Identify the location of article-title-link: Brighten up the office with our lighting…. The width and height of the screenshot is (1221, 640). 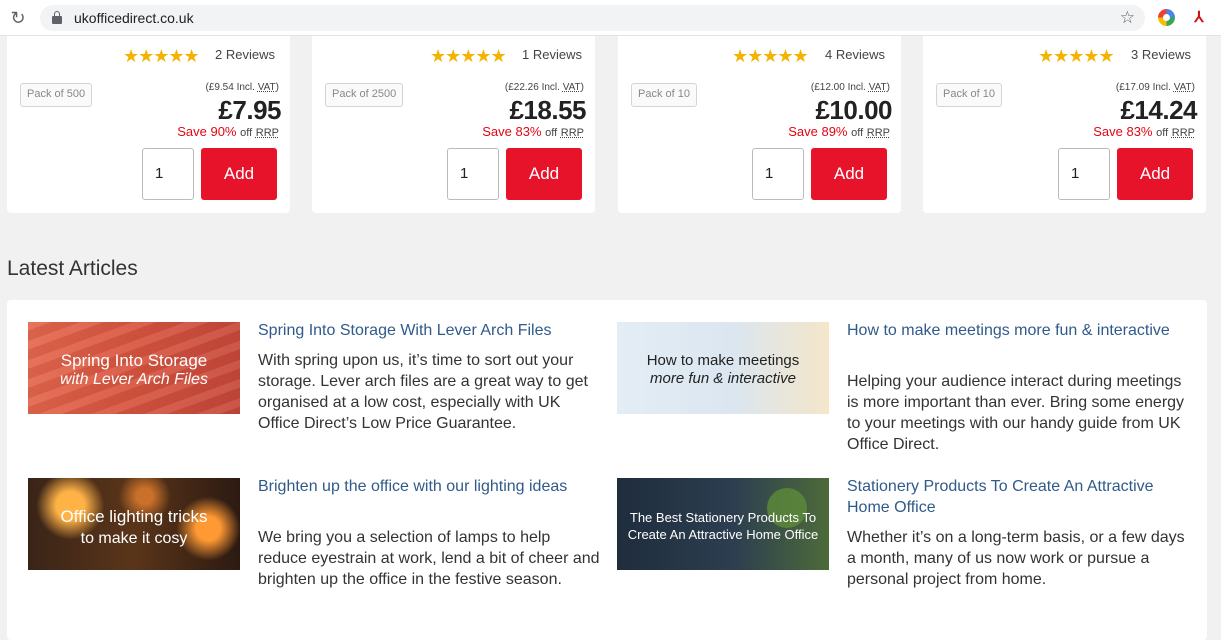
(430, 486).